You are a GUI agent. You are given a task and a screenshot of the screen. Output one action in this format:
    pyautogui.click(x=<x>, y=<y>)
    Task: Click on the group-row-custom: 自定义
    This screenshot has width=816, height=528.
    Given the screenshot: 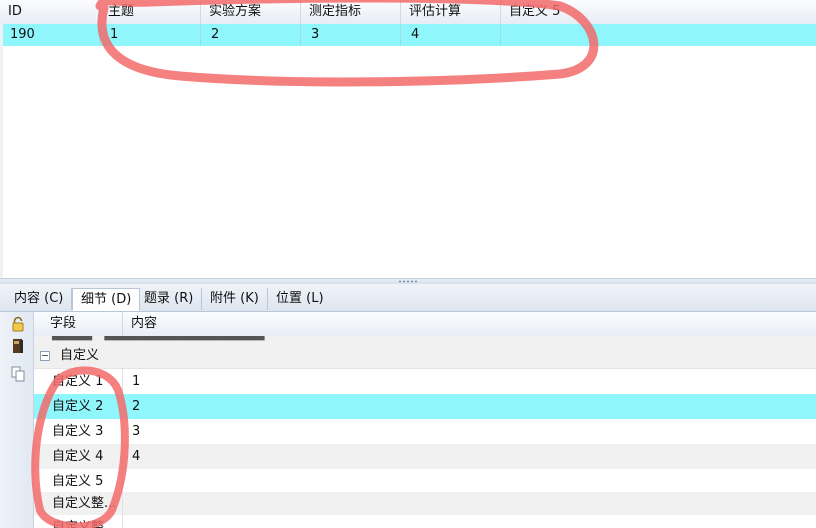 What is the action you would take?
    pyautogui.click(x=425, y=356)
    